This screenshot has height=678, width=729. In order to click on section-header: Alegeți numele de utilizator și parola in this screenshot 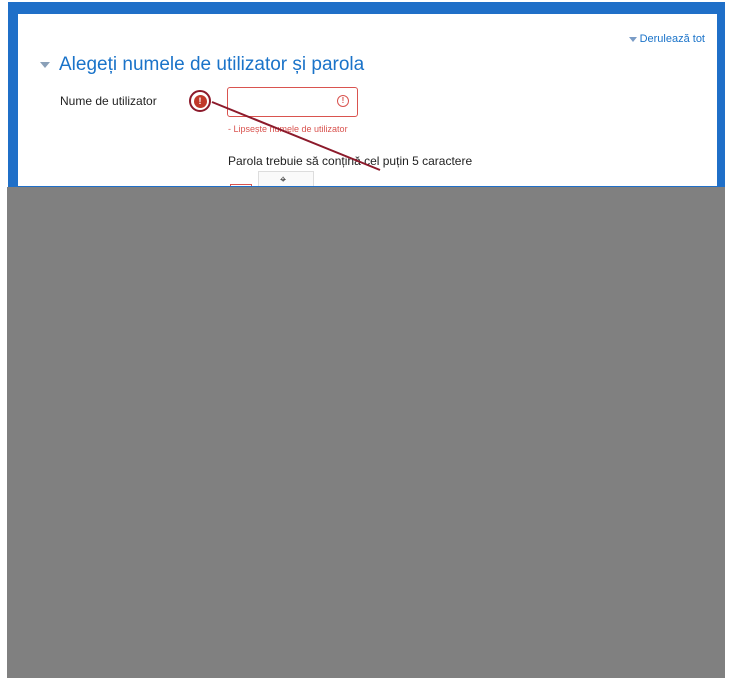, I will do `click(202, 65)`.